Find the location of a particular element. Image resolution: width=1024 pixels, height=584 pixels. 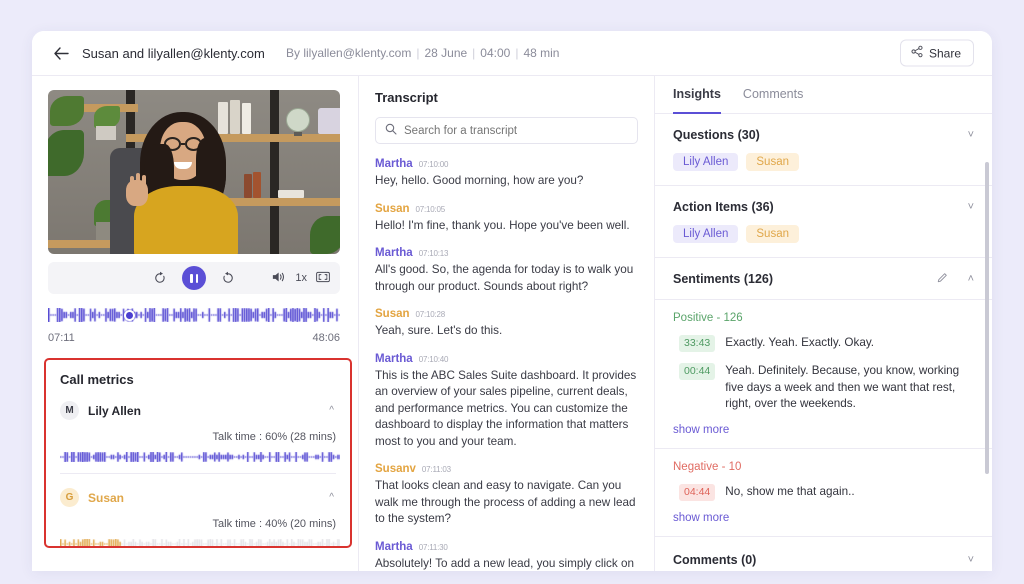

insights-scrollbar is located at coordinates (987, 318).